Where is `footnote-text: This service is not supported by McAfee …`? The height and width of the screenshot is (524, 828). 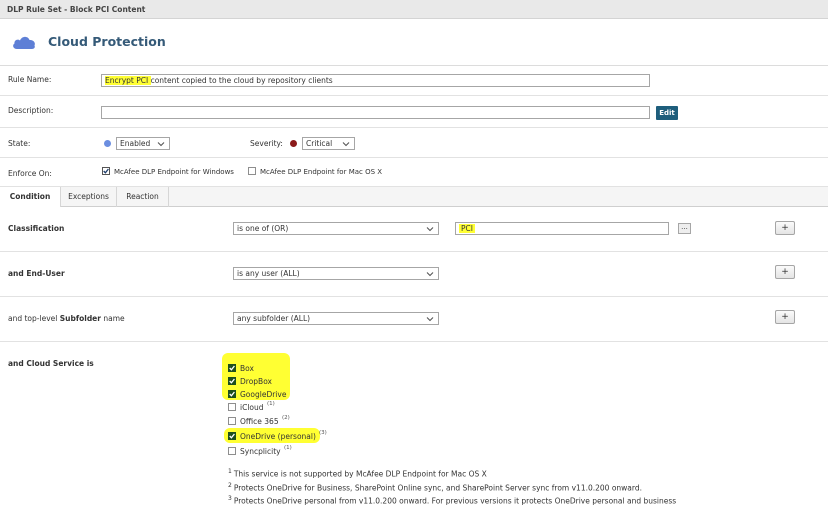
footnote-text: This service is not supported by McAfee … is located at coordinates (360, 474).